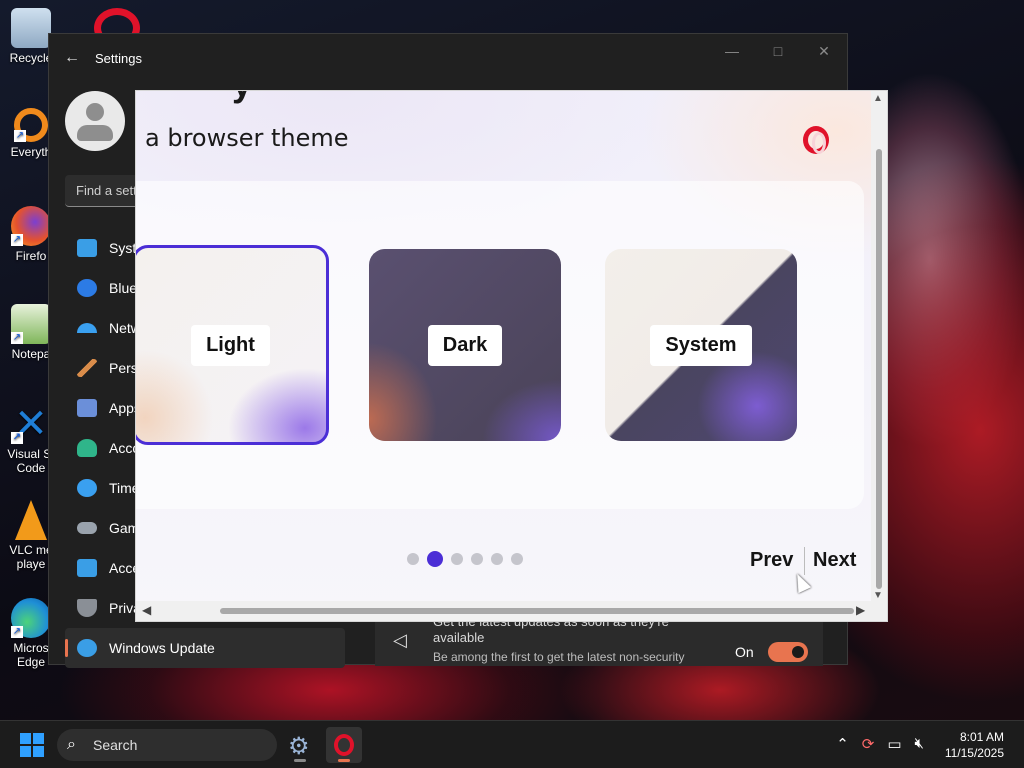 This screenshot has width=1024, height=768. I want to click on clock-time: 8:01 AM, so click(981, 737).